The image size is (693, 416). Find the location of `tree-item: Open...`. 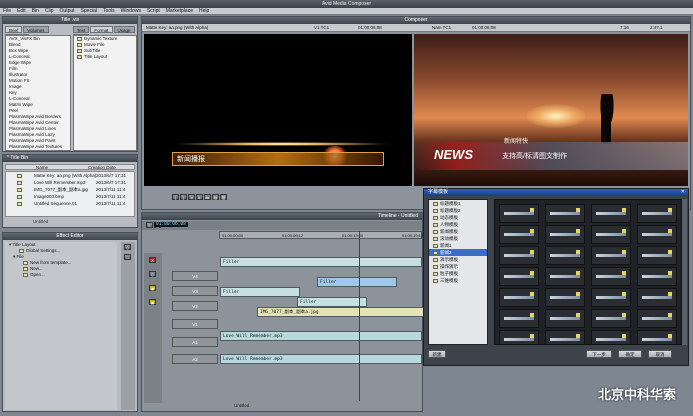

tree-item: Open... is located at coordinates (61, 275).